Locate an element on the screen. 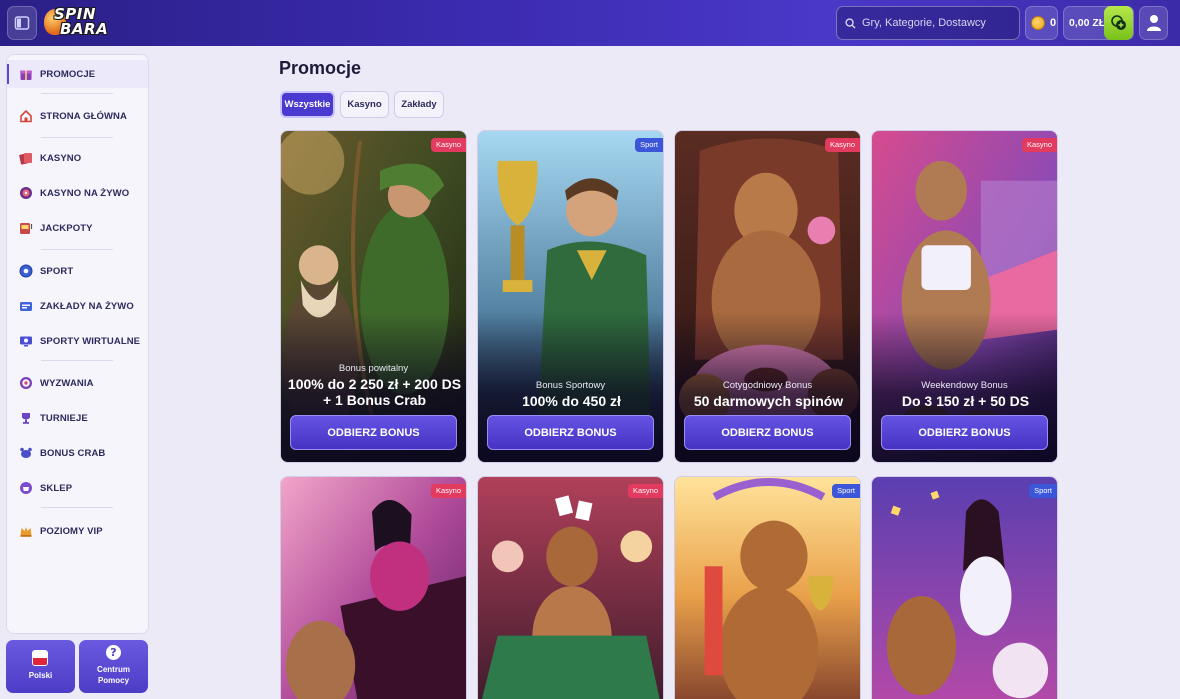 The height and width of the screenshot is (699, 1180). trophy-icon is located at coordinates (26, 418).